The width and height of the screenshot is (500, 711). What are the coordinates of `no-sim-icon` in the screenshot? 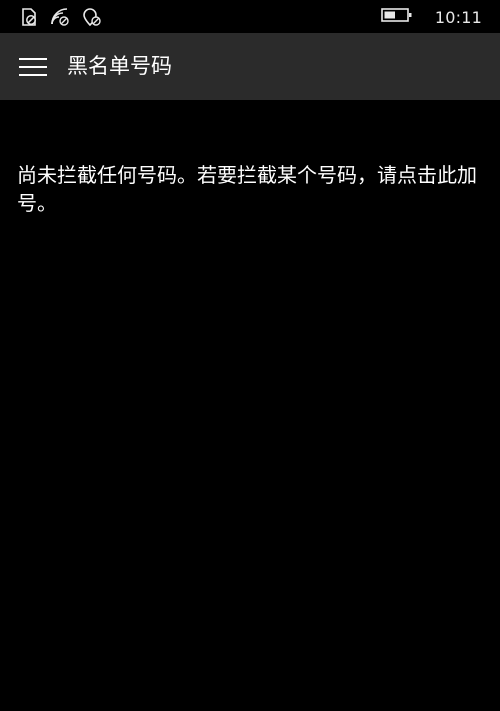 It's located at (29, 17).